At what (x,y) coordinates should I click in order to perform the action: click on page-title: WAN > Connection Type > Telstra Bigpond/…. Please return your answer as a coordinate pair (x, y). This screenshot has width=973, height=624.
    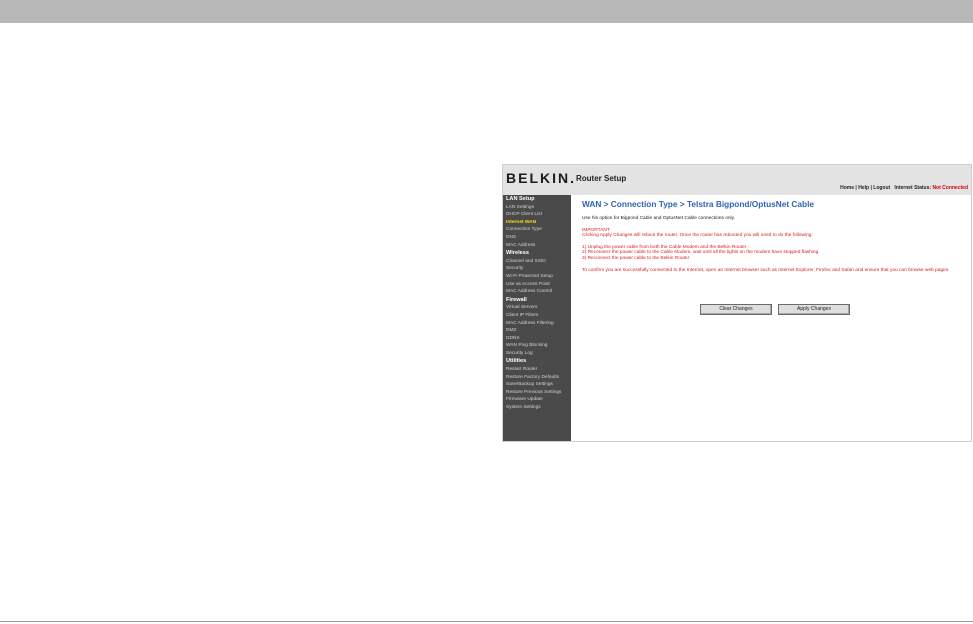
    Looking at the image, I should click on (698, 204).